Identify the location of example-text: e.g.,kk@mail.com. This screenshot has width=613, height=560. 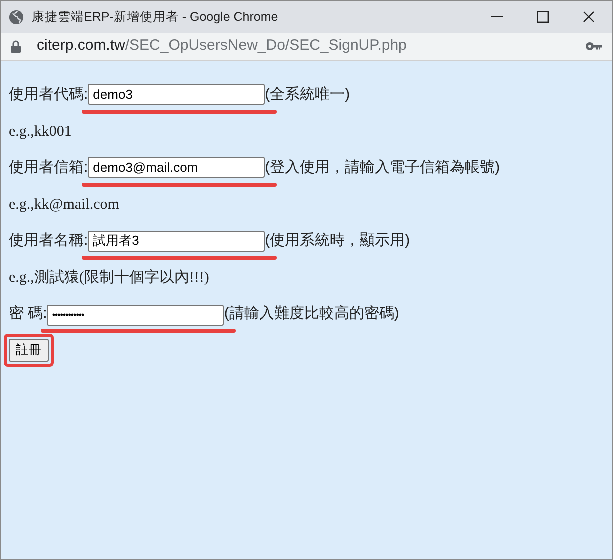
(64, 205).